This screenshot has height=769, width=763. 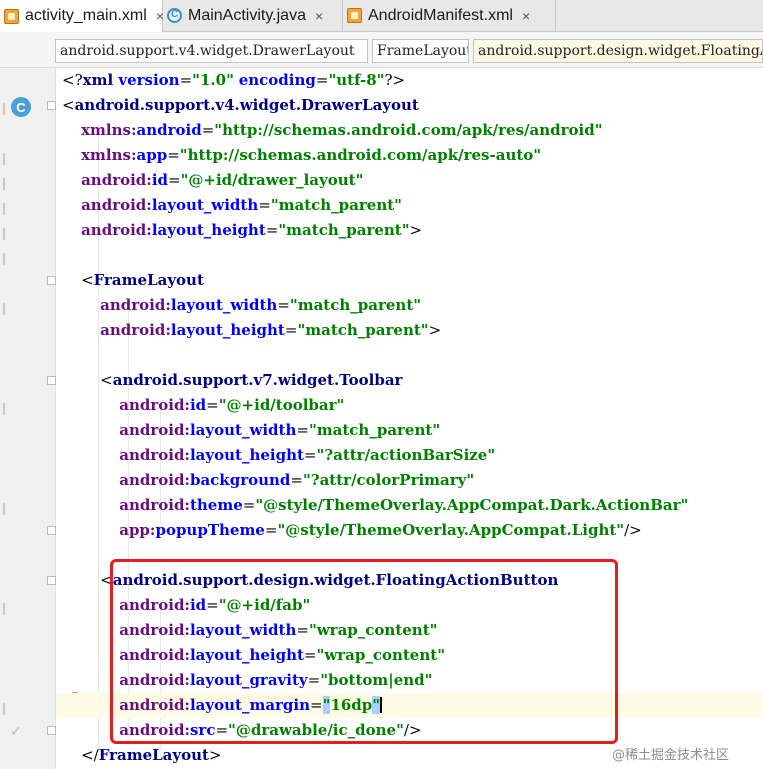 What do you see at coordinates (388, 480) in the screenshot?
I see `code-token-val: "?attr/colorPrimary"` at bounding box center [388, 480].